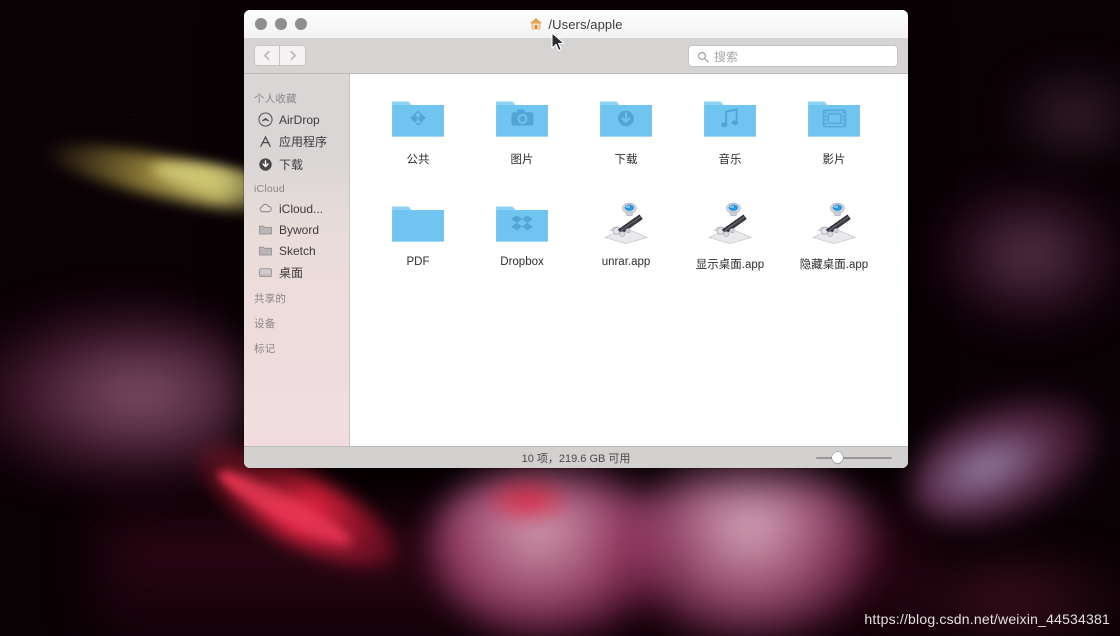  Describe the element at coordinates (730, 265) in the screenshot. I see `file-label: 显示桌面.app` at that location.